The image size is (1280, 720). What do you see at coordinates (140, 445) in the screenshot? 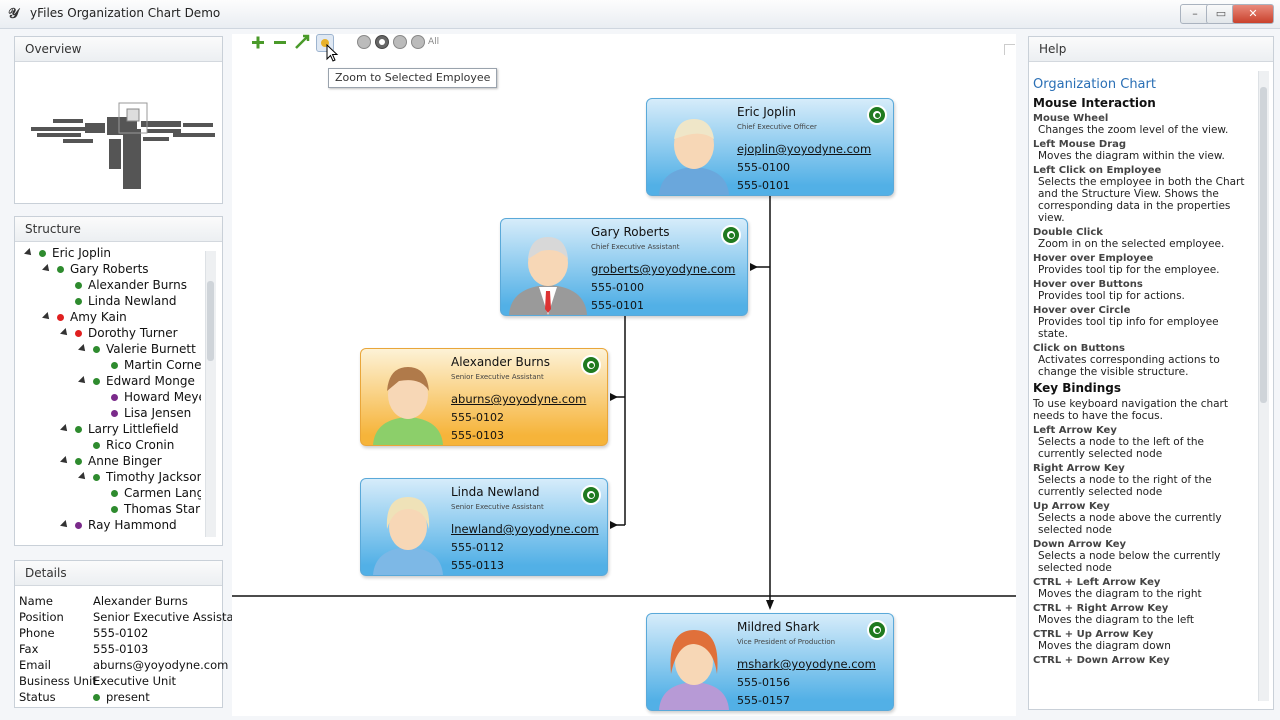
I see `tree-item-label: Rico Cronin` at bounding box center [140, 445].